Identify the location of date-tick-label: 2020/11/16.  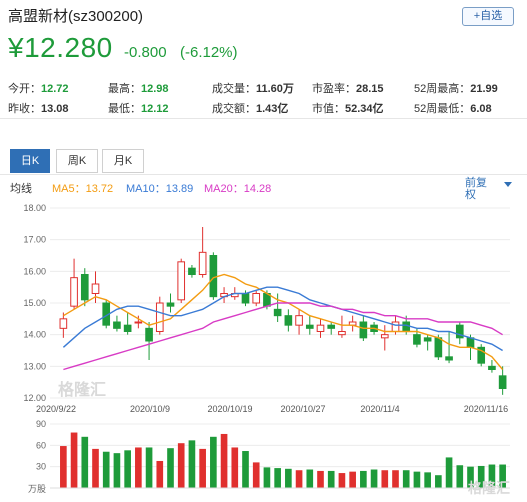
(486, 409).